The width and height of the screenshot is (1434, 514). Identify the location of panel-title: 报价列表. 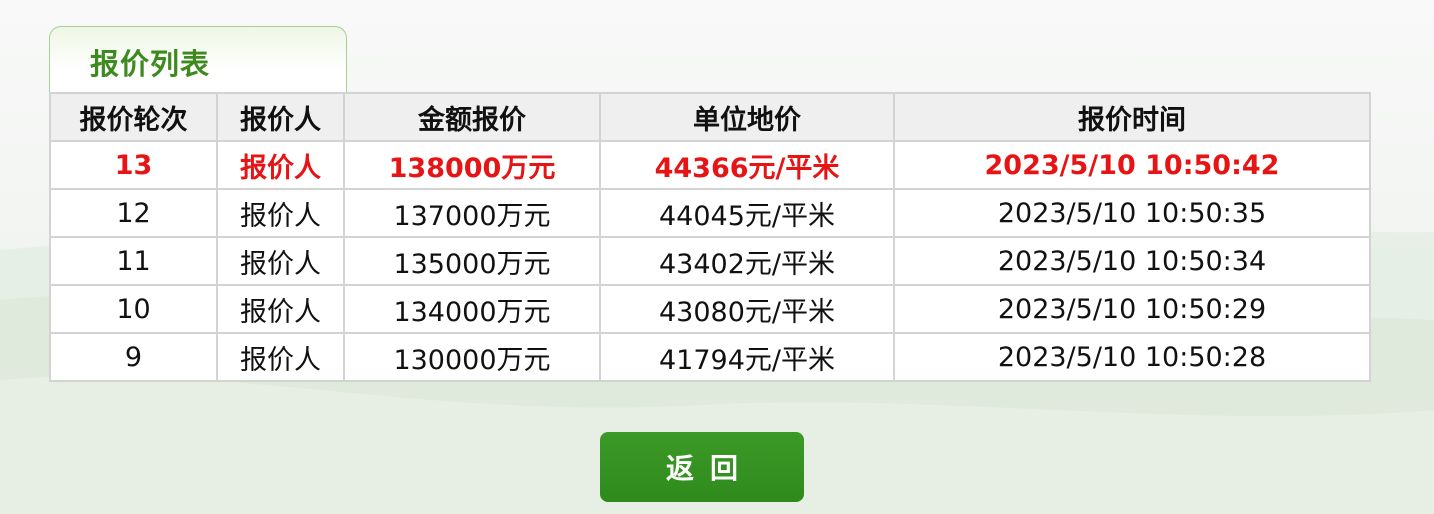
(150, 64).